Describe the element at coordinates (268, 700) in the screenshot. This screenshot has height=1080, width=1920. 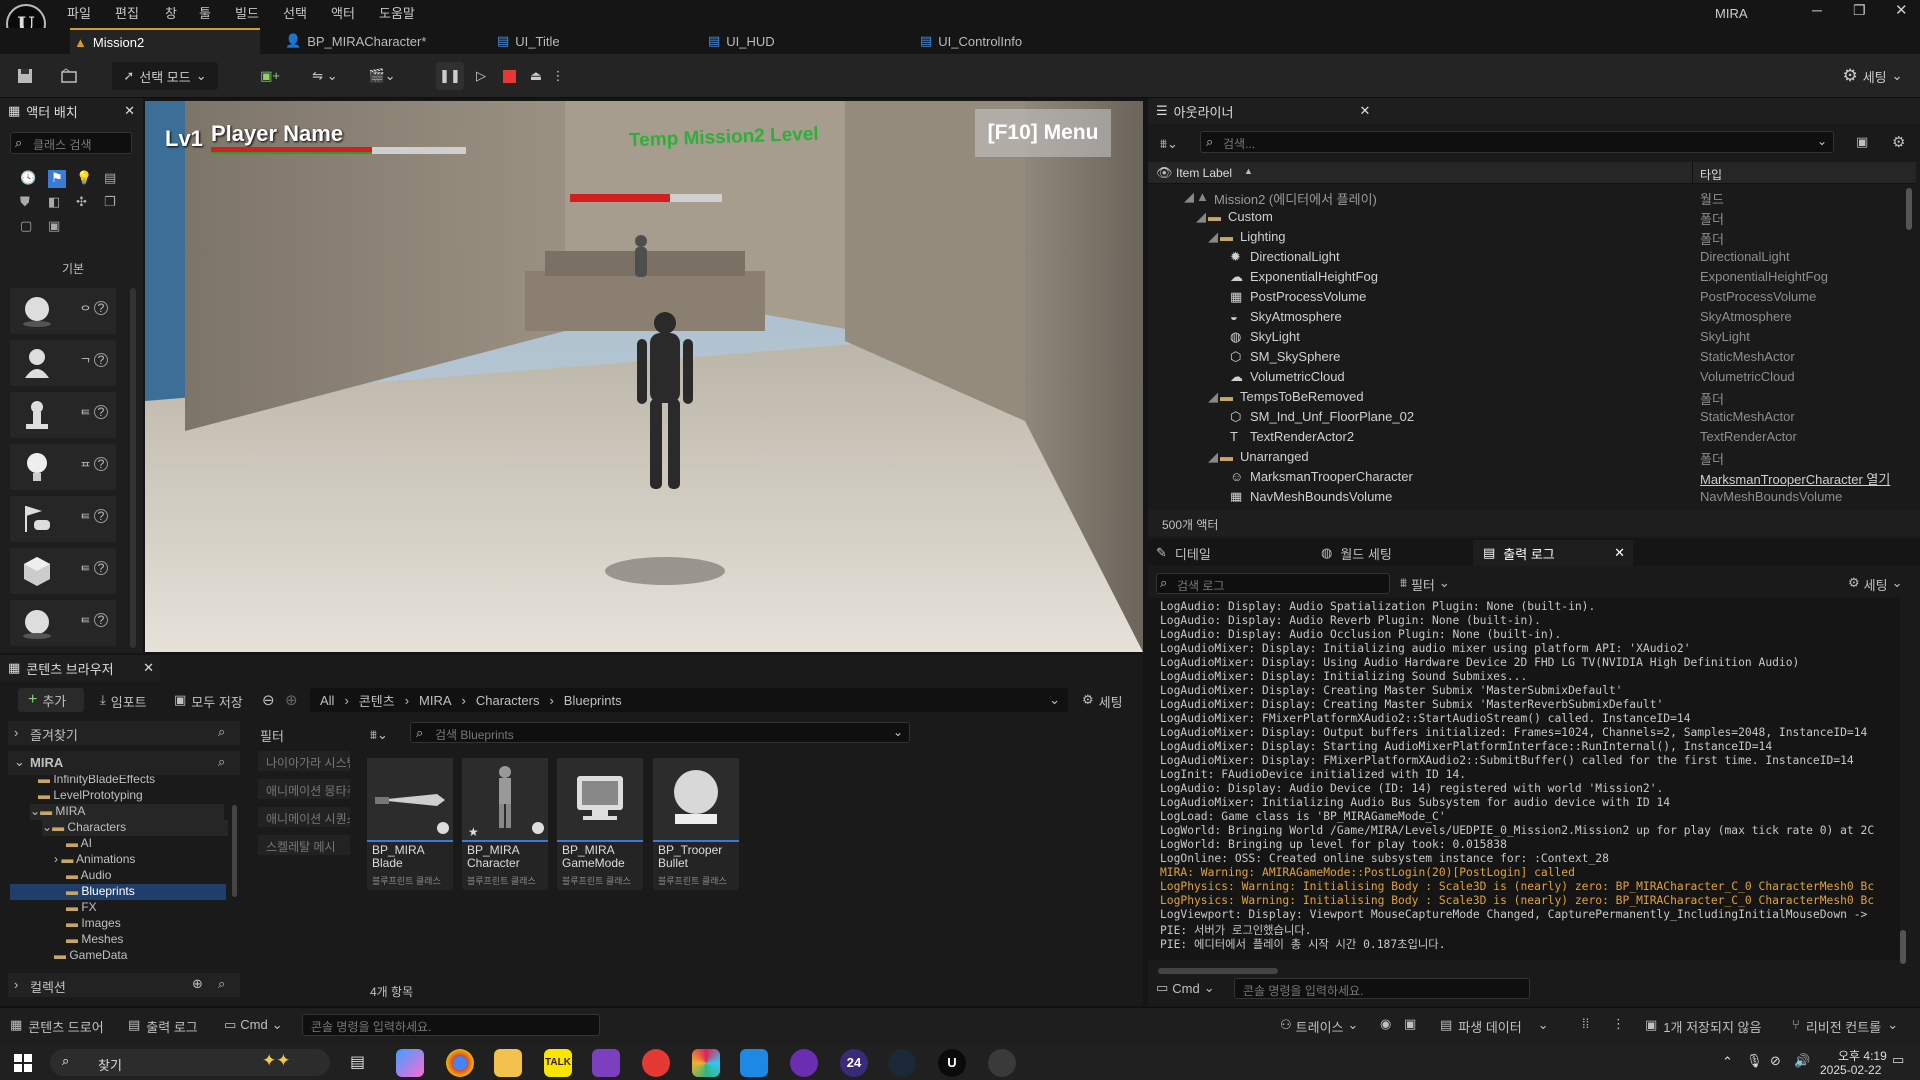
I see `back-icon: ⊖` at that location.